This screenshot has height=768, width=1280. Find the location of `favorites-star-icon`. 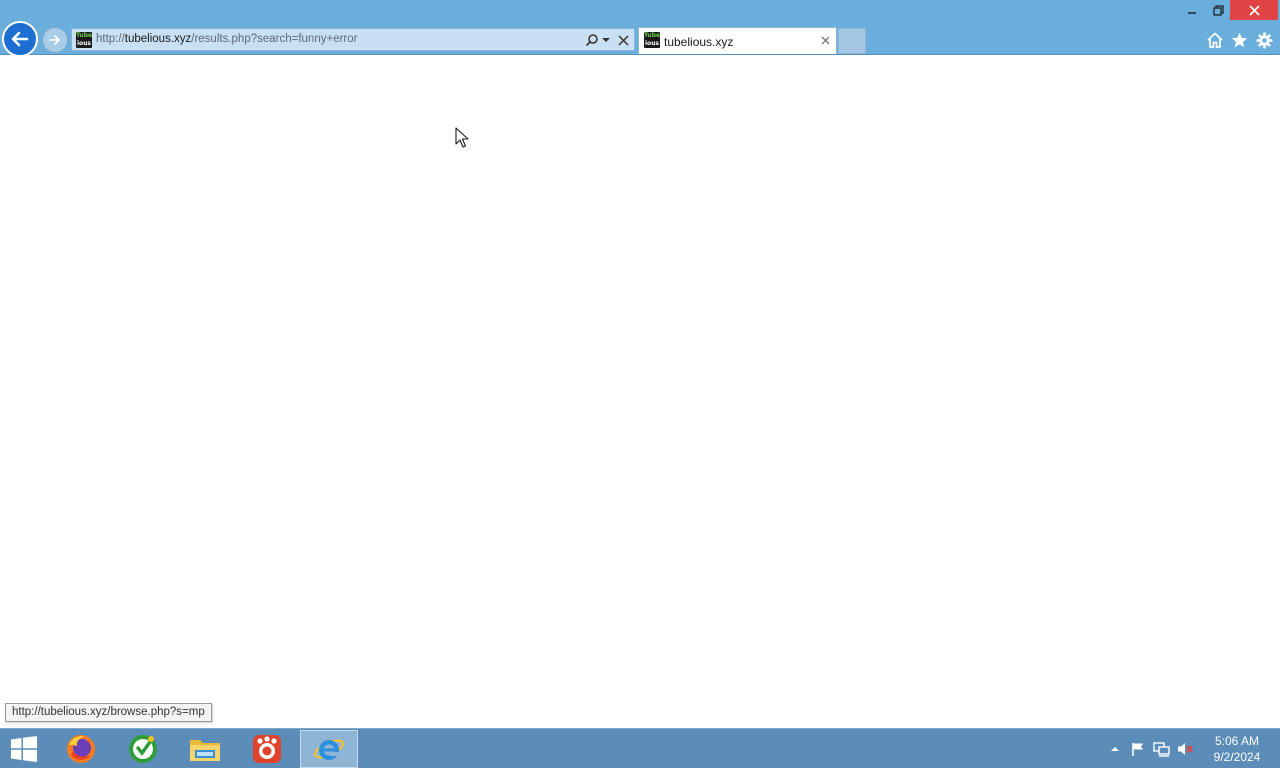

favorites-star-icon is located at coordinates (1239, 40).